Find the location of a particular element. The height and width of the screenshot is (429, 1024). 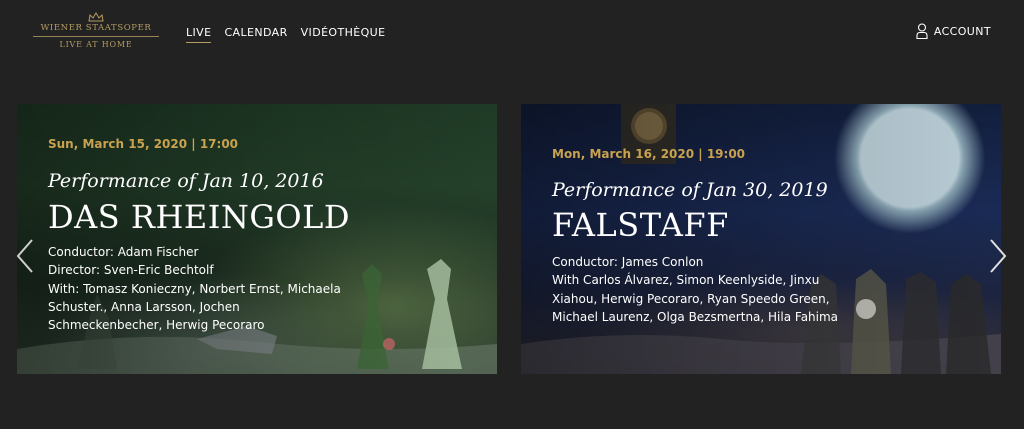

credit-line: Schuster., Anna Larsson, Jochen is located at coordinates (144, 306).